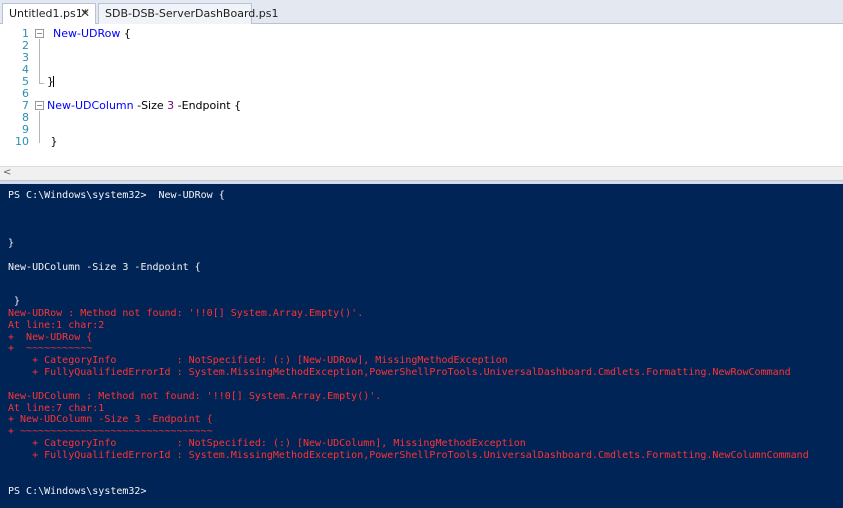 Image resolution: width=843 pixels, height=508 pixels. Describe the element at coordinates (208, 105) in the screenshot. I see `code-text: -Endpoint {` at that location.